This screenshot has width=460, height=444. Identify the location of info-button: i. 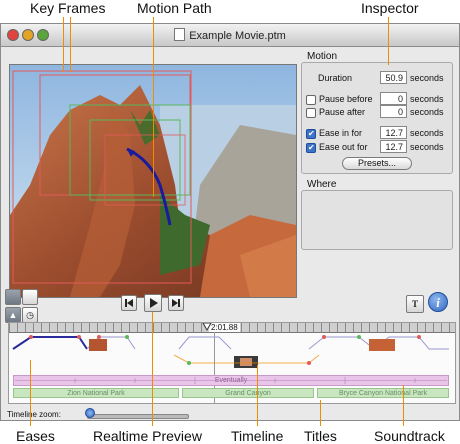
(438, 302).